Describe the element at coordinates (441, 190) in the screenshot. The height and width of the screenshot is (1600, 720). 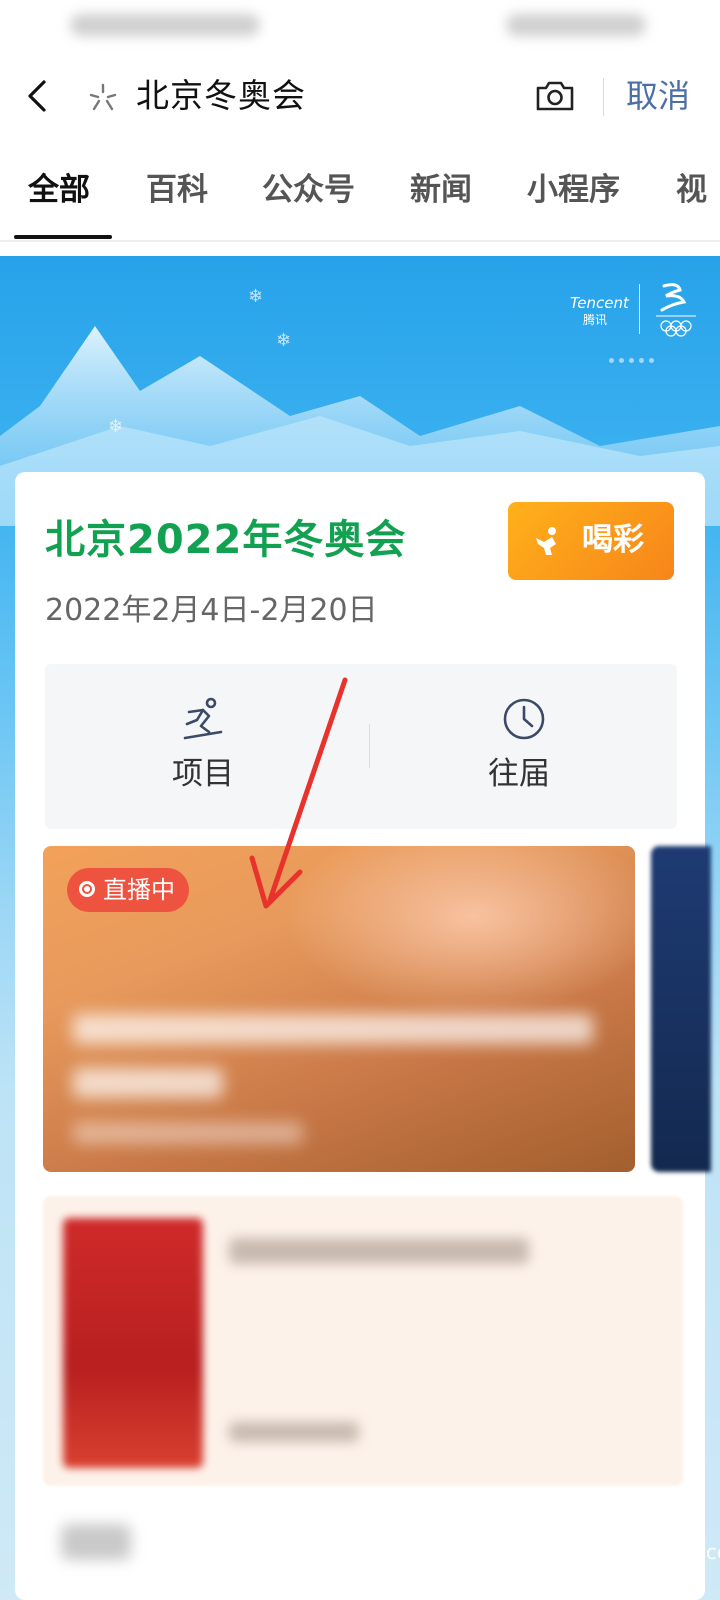
I see `tab-news: 新闻` at that location.